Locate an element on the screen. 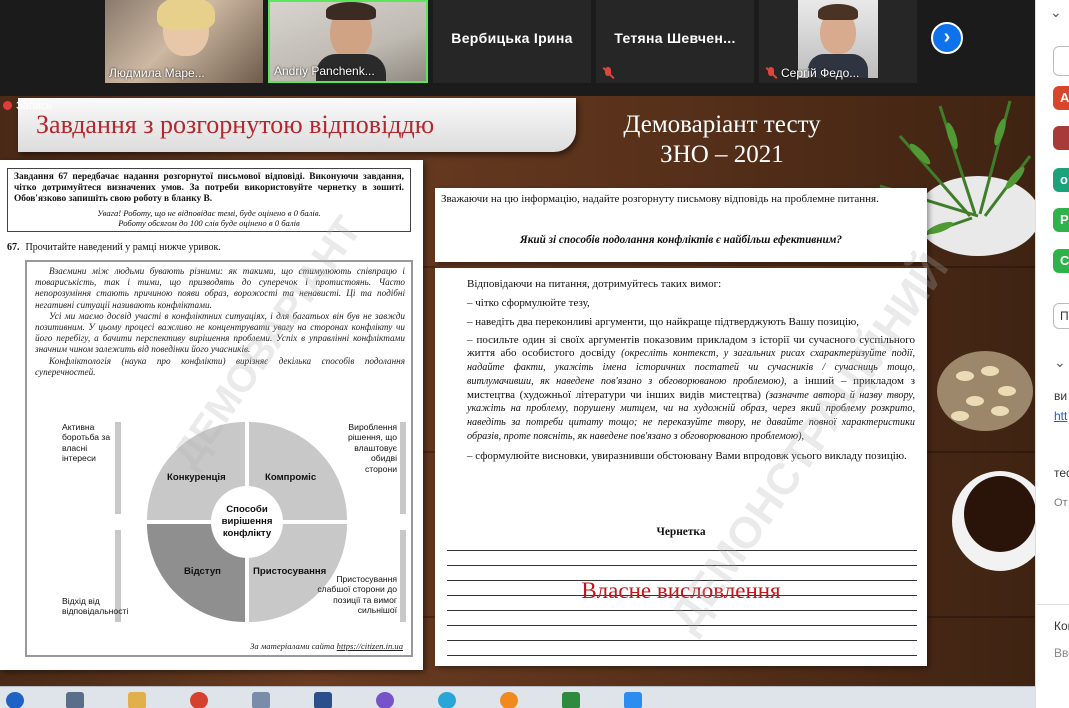  record-dot-icon is located at coordinates (7, 105).